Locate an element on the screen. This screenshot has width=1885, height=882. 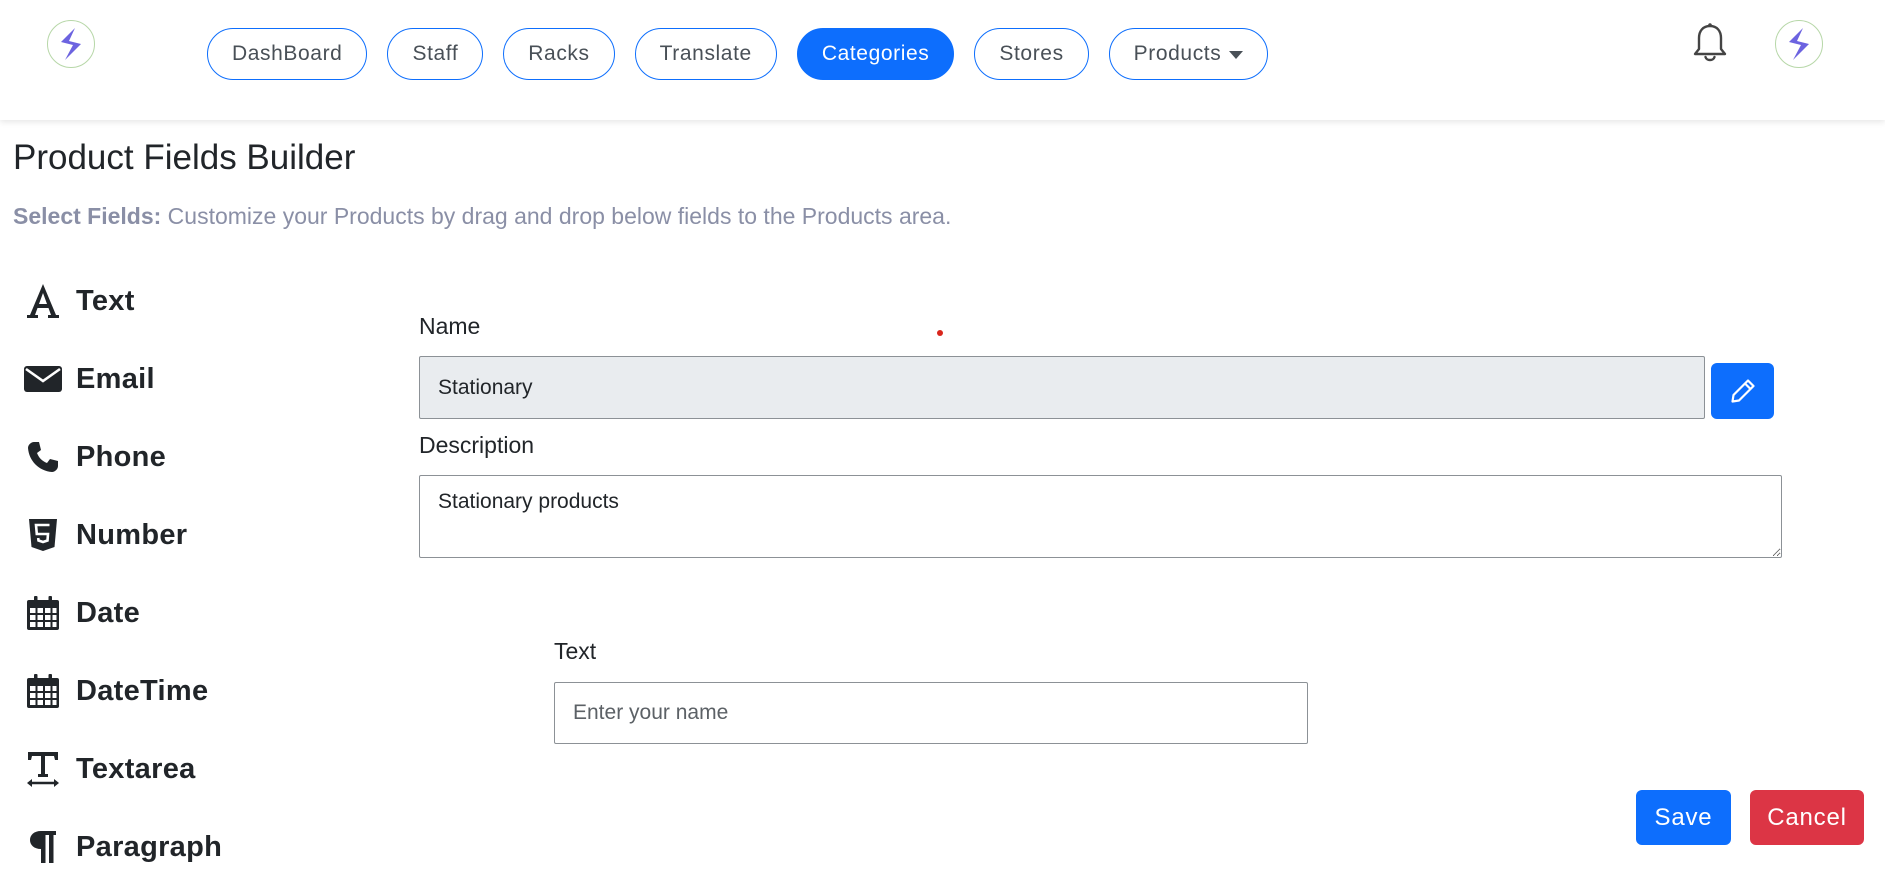
palette-item-paragraph: Paragraph is located at coordinates (189, 845).